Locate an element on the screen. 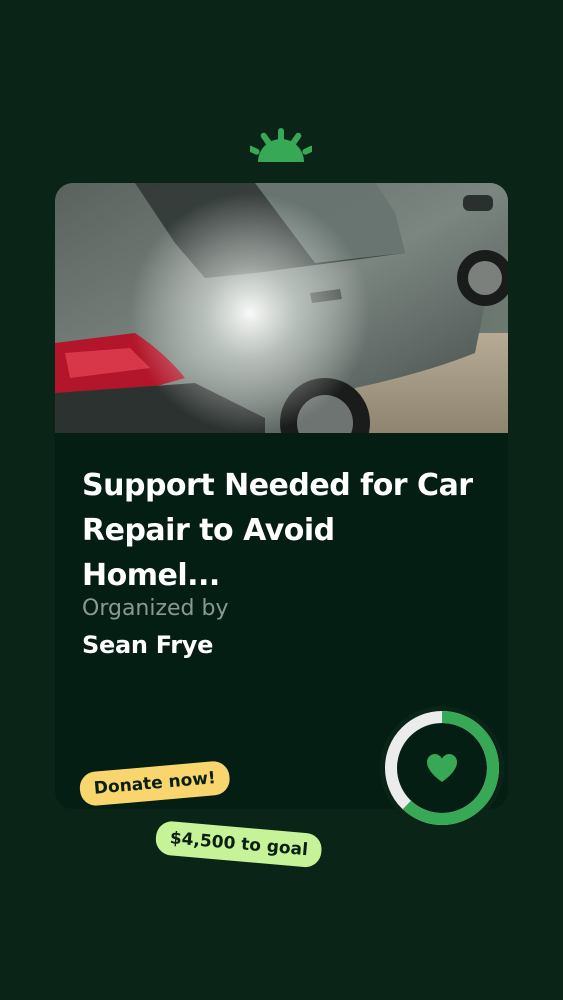  goal-remaining-tag: $4,500 to goal is located at coordinates (239, 844).